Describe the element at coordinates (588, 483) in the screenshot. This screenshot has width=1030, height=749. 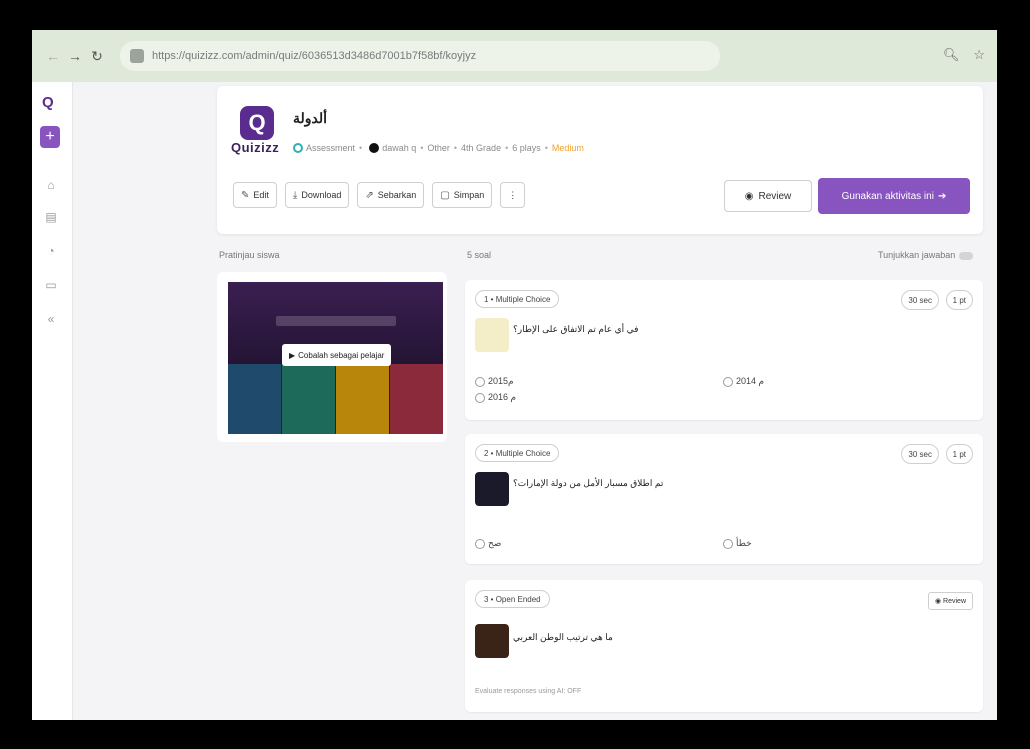
I see `question-text: تم اطلاق مسبار الأمل من دولة الإمارات؟` at that location.